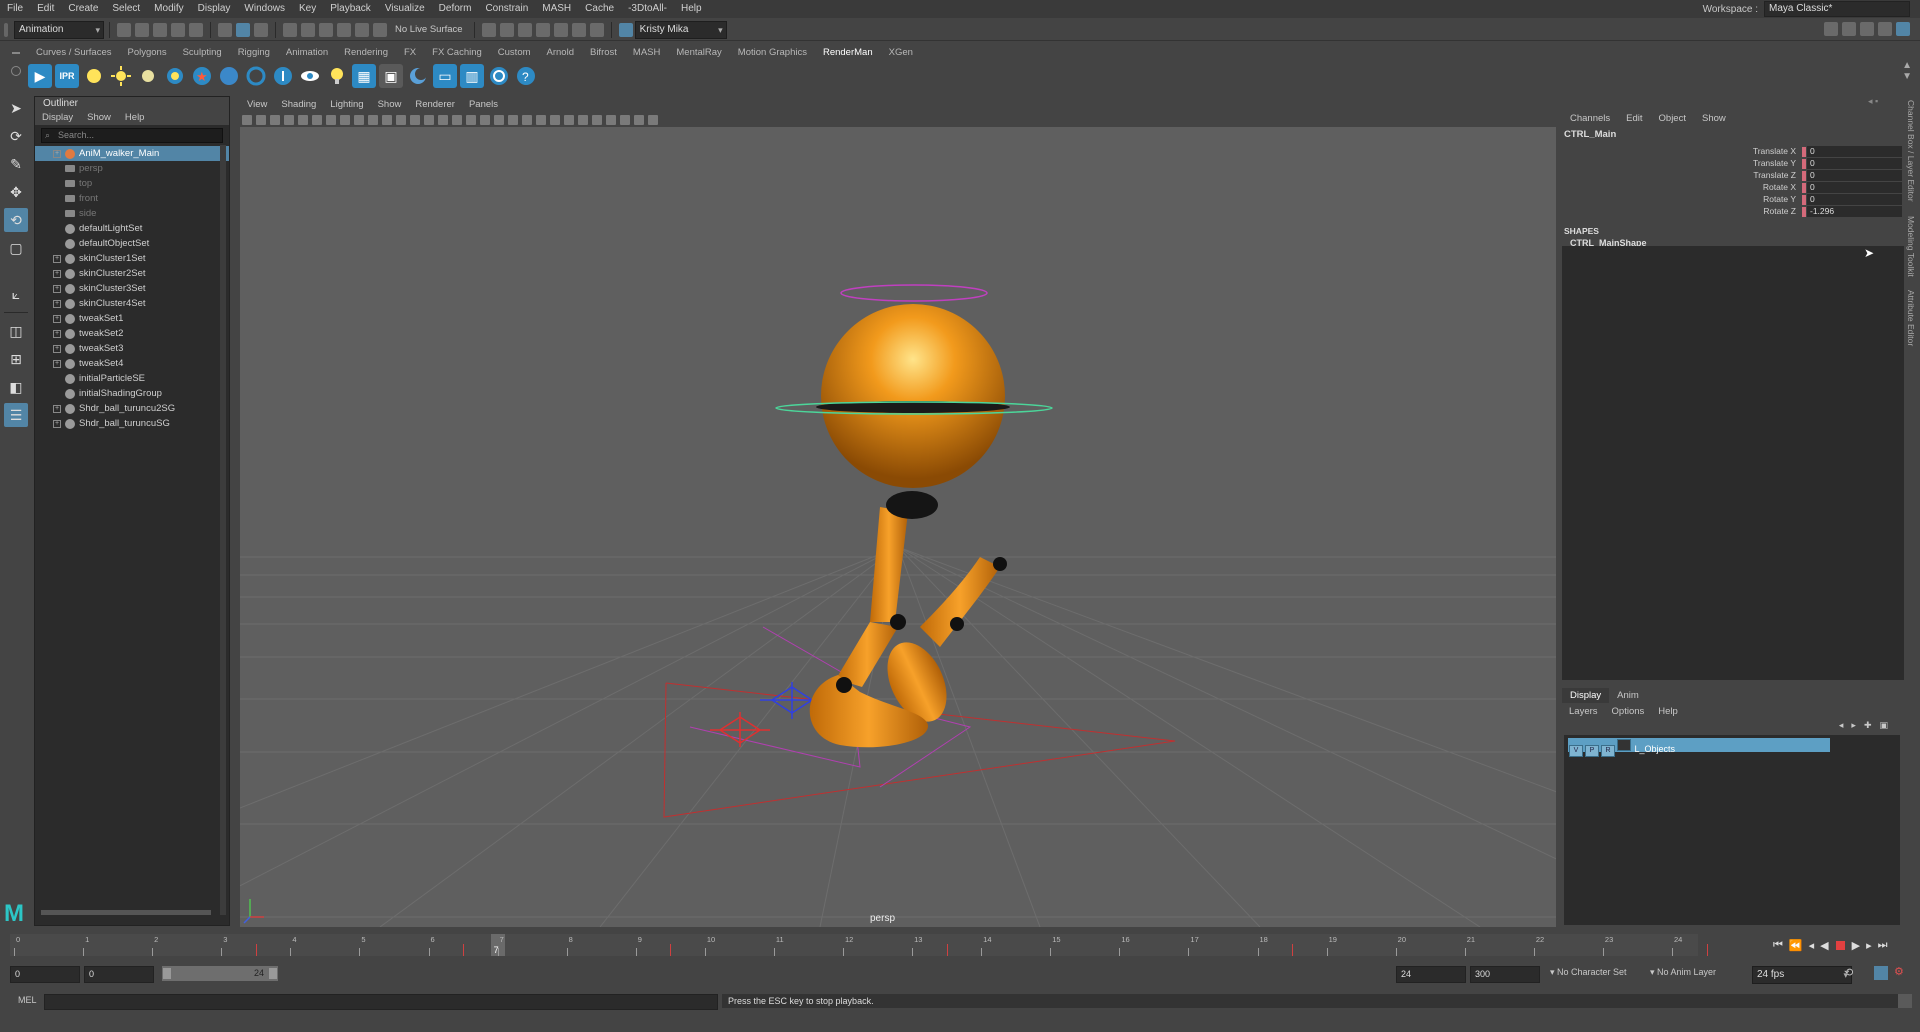 The height and width of the screenshot is (1032, 1920). I want to click on outliner-item-side: side, so click(132, 213).